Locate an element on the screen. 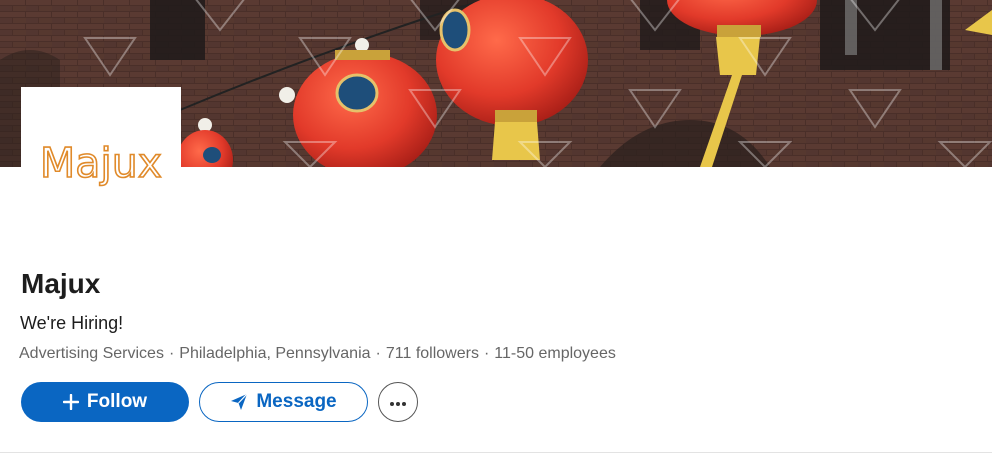  followers-text: 711 followers is located at coordinates (432, 353).